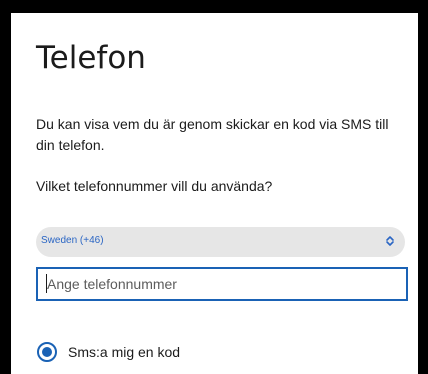  I want to click on phone-number-input, so click(222, 284).